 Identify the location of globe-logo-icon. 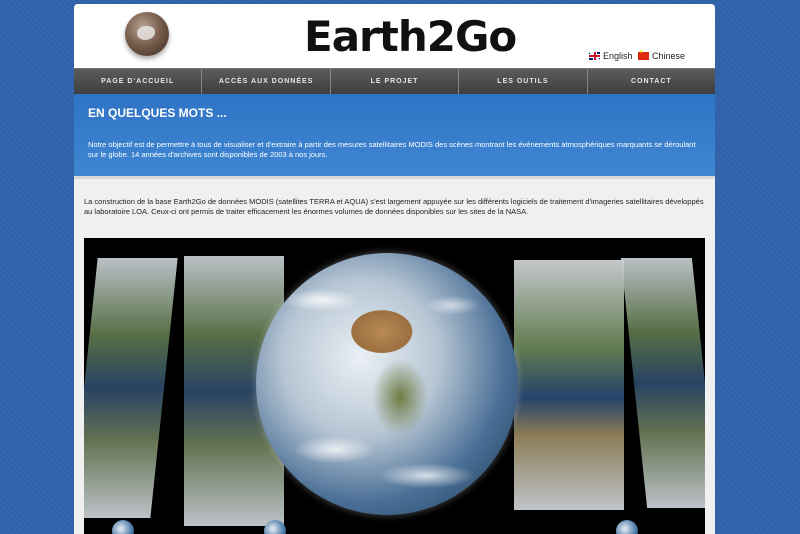
(147, 34).